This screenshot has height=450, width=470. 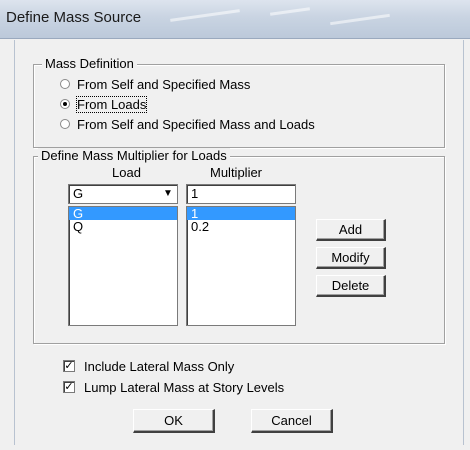 What do you see at coordinates (123, 226) in the screenshot?
I see `list-item: Q` at bounding box center [123, 226].